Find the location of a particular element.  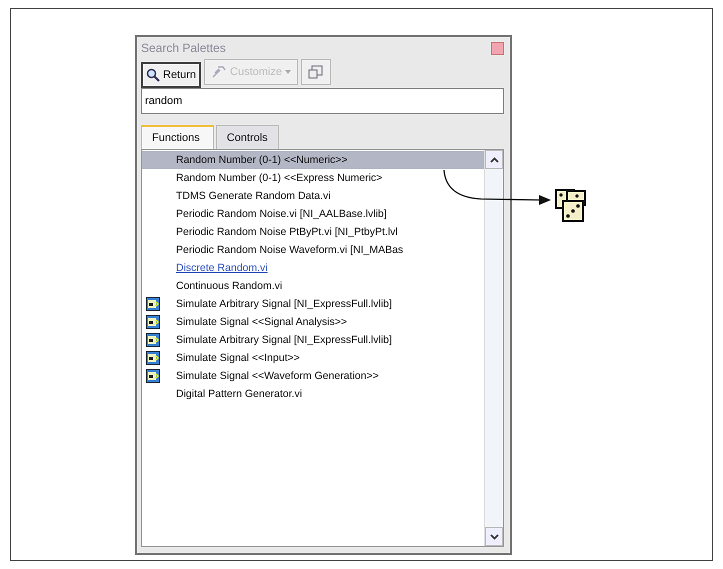

result-row: Simulate Signal <<Signal Analysis>> is located at coordinates (313, 322).